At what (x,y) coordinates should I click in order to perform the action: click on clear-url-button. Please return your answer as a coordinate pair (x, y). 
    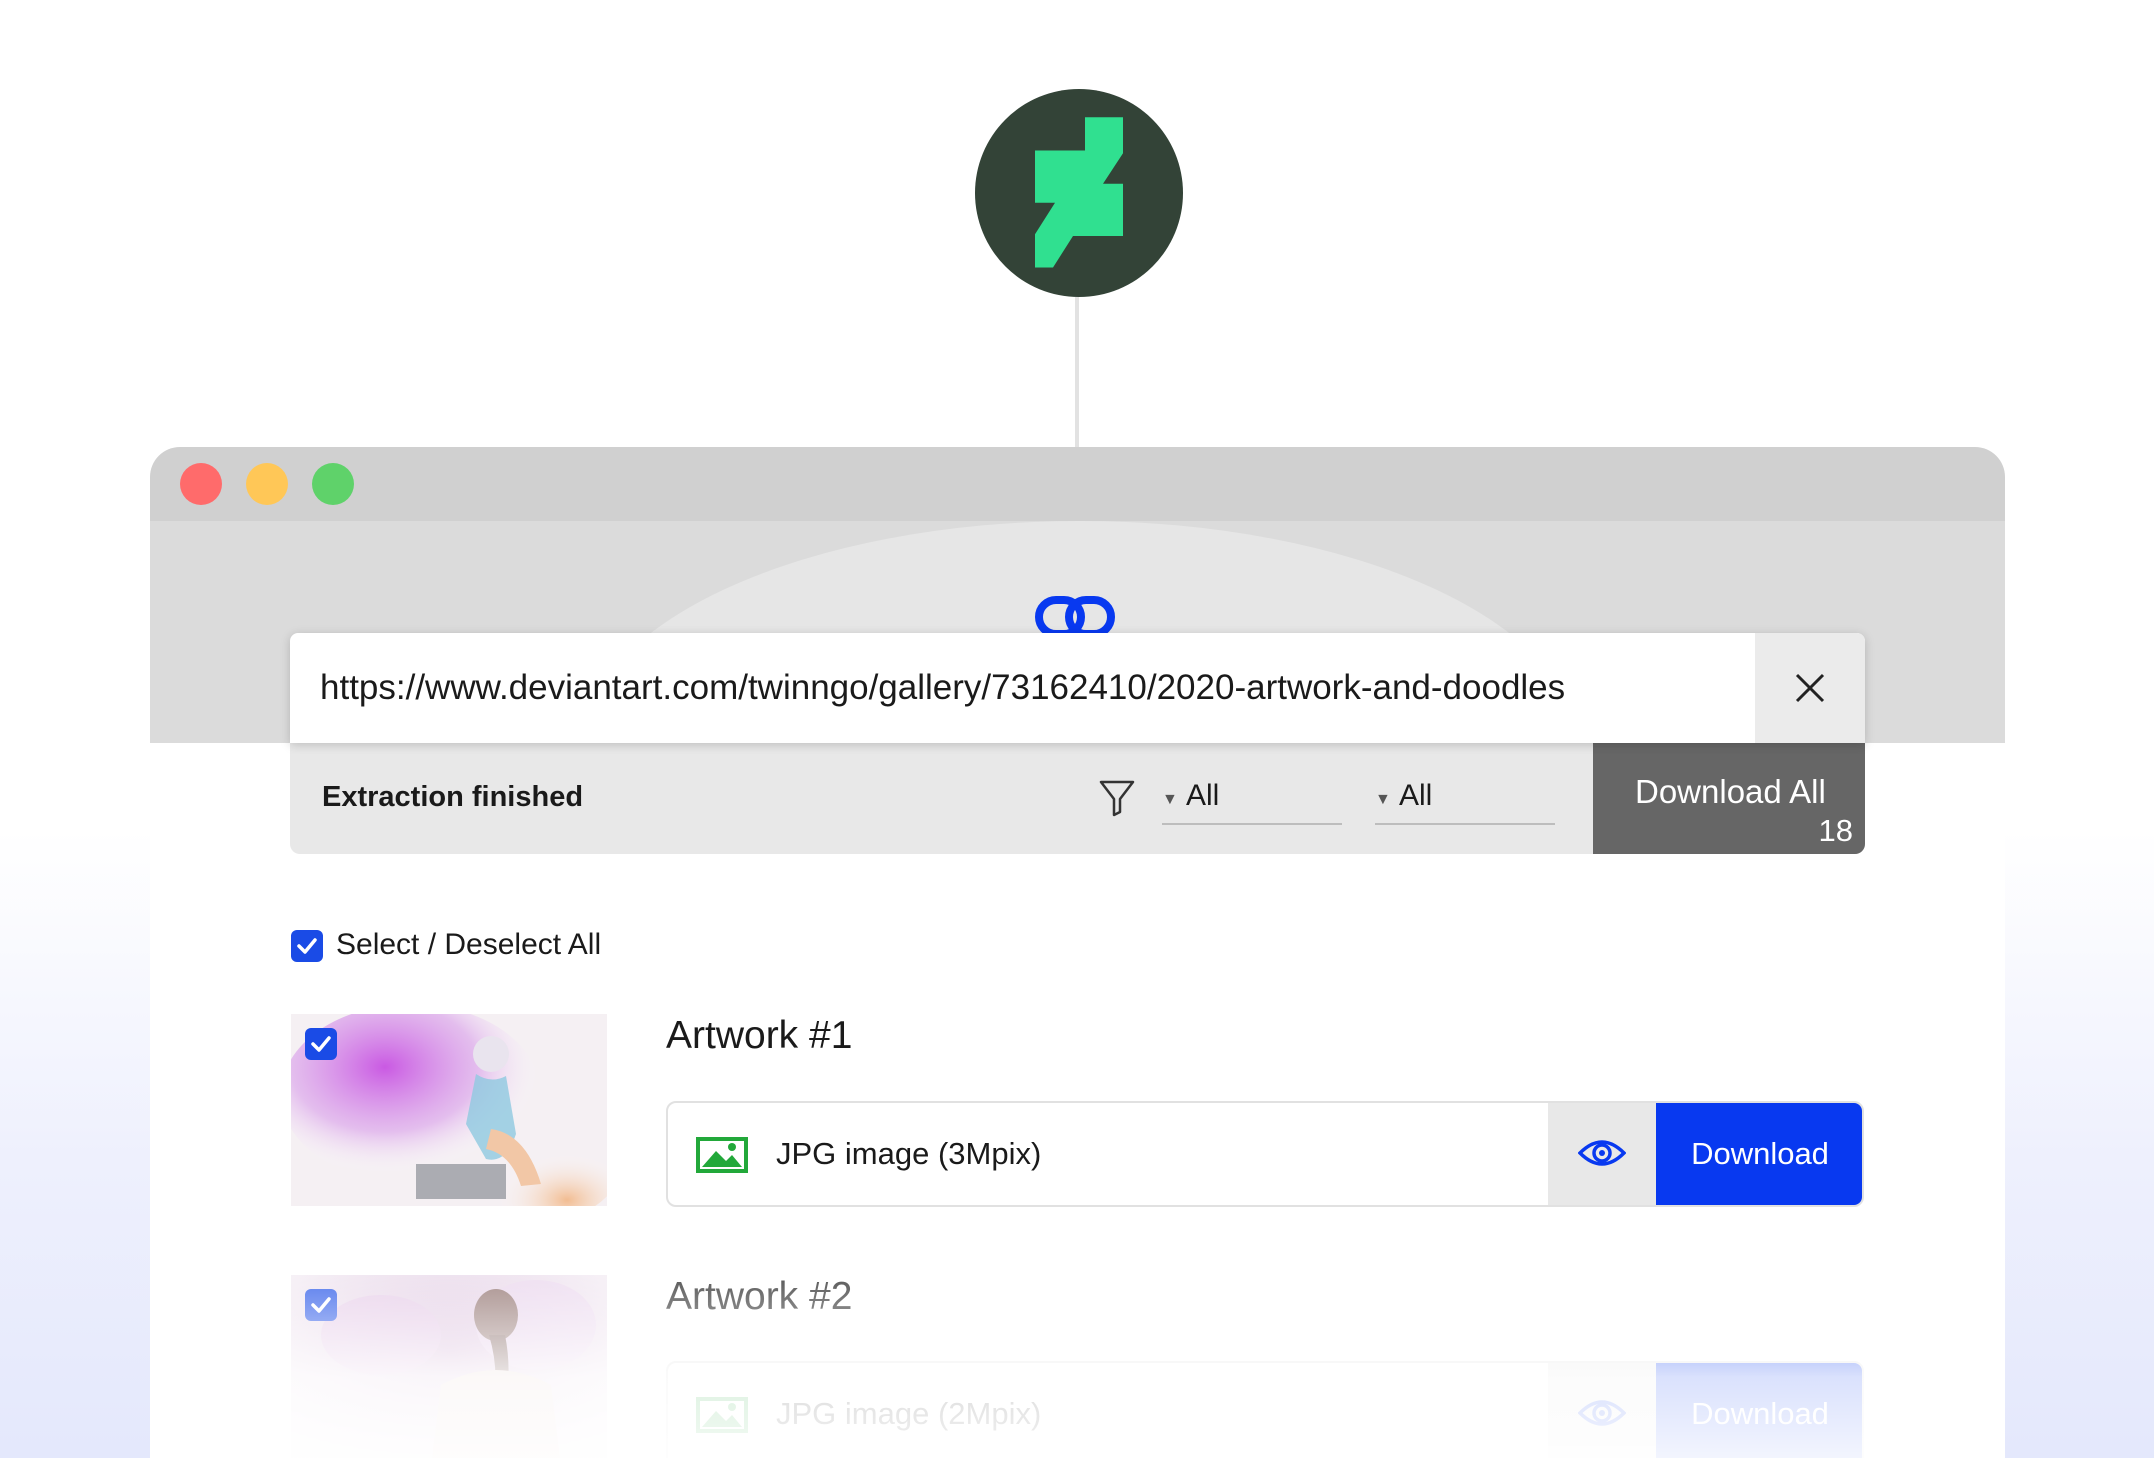
    Looking at the image, I should click on (1810, 688).